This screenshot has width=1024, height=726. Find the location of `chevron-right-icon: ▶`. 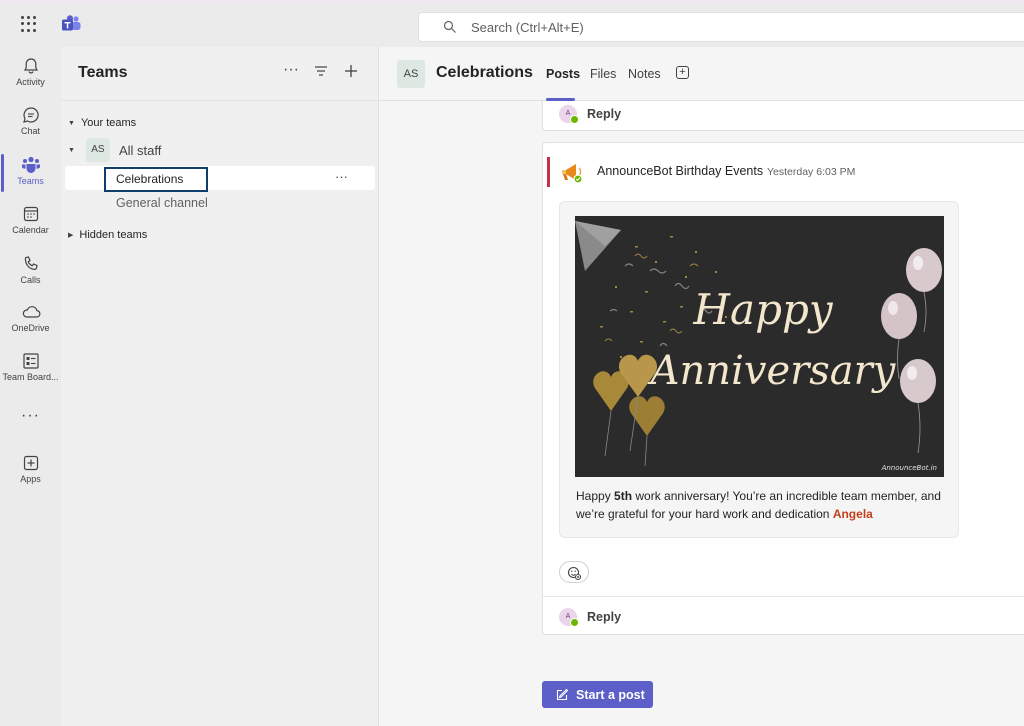

chevron-right-icon: ▶ is located at coordinates (71, 235).